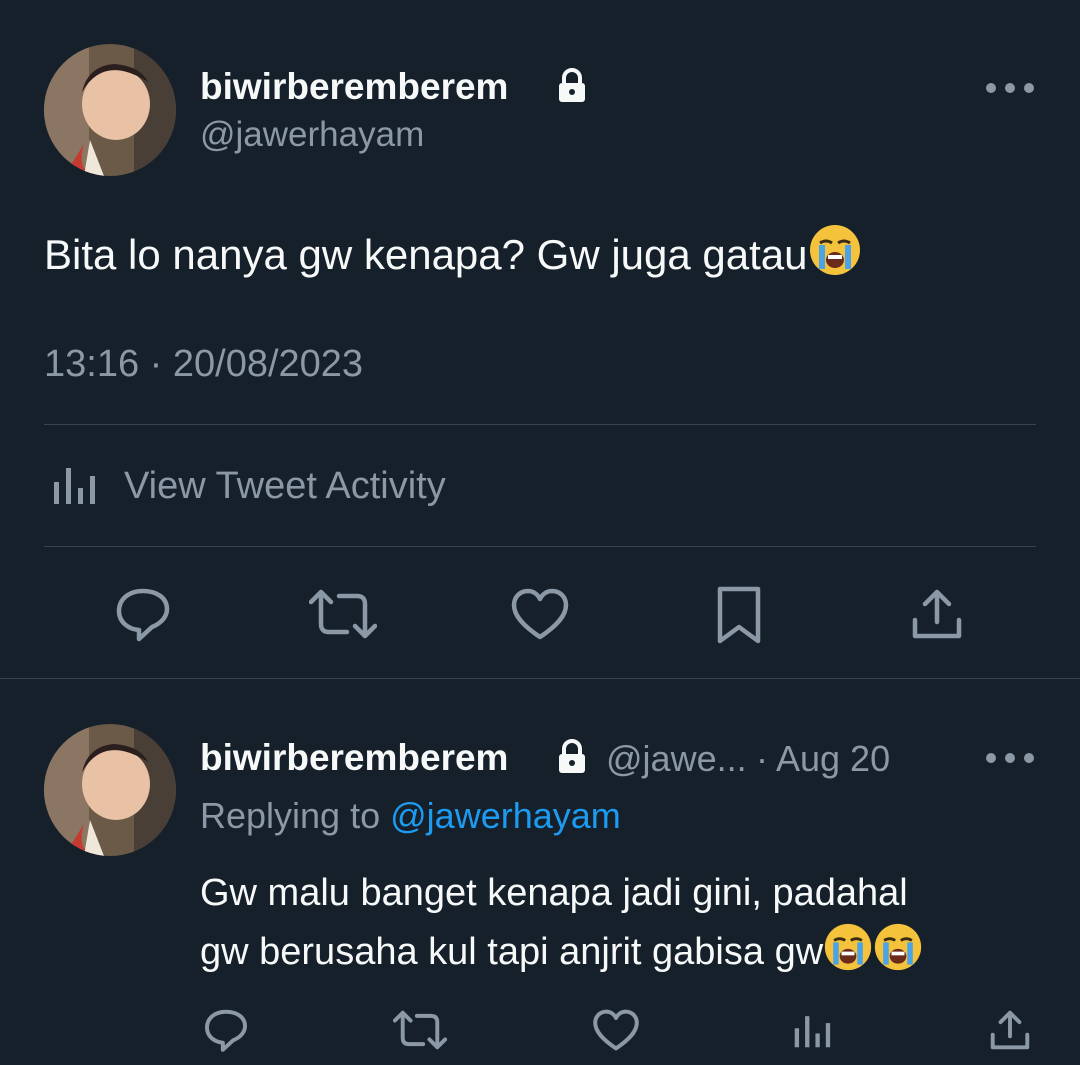  I want to click on bookmark-icon, so click(739, 615).